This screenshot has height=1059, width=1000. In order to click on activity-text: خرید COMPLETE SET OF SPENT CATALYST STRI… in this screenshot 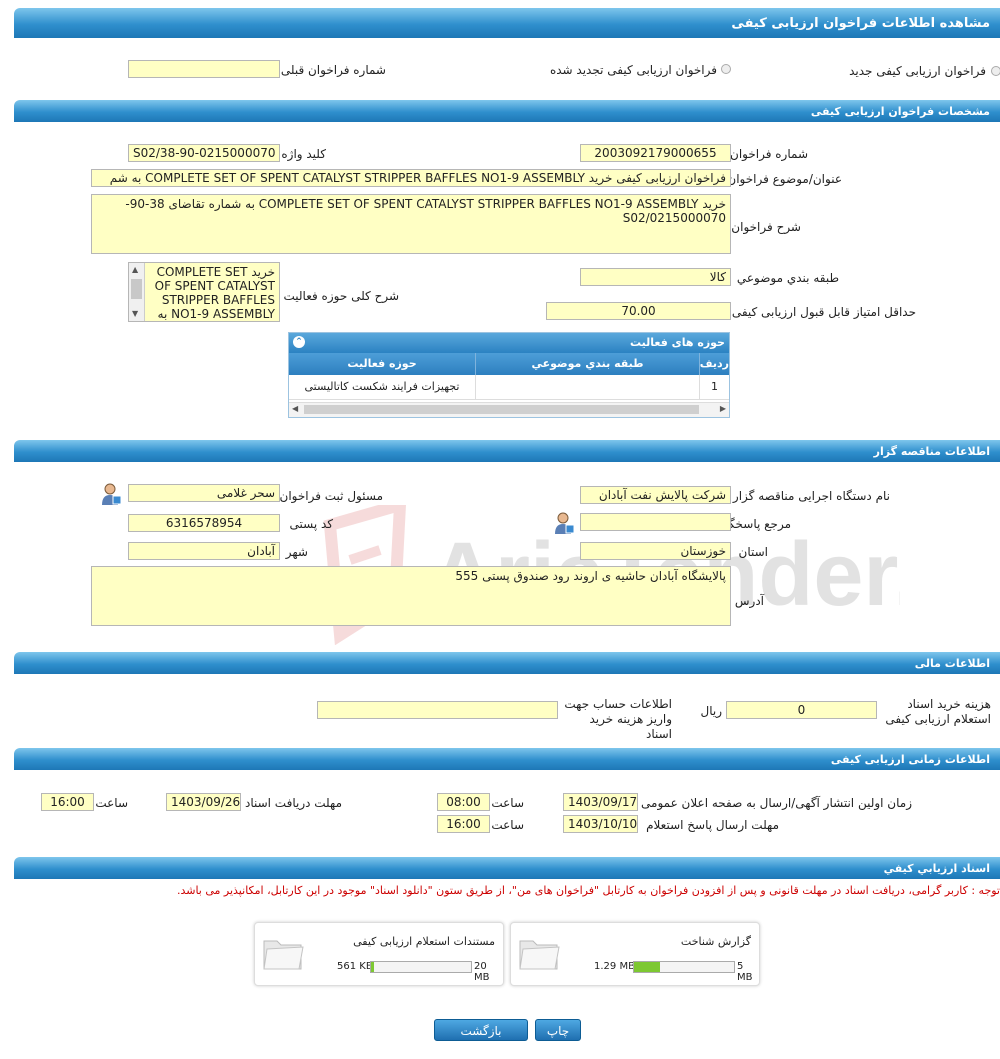, I will do `click(214, 293)`.